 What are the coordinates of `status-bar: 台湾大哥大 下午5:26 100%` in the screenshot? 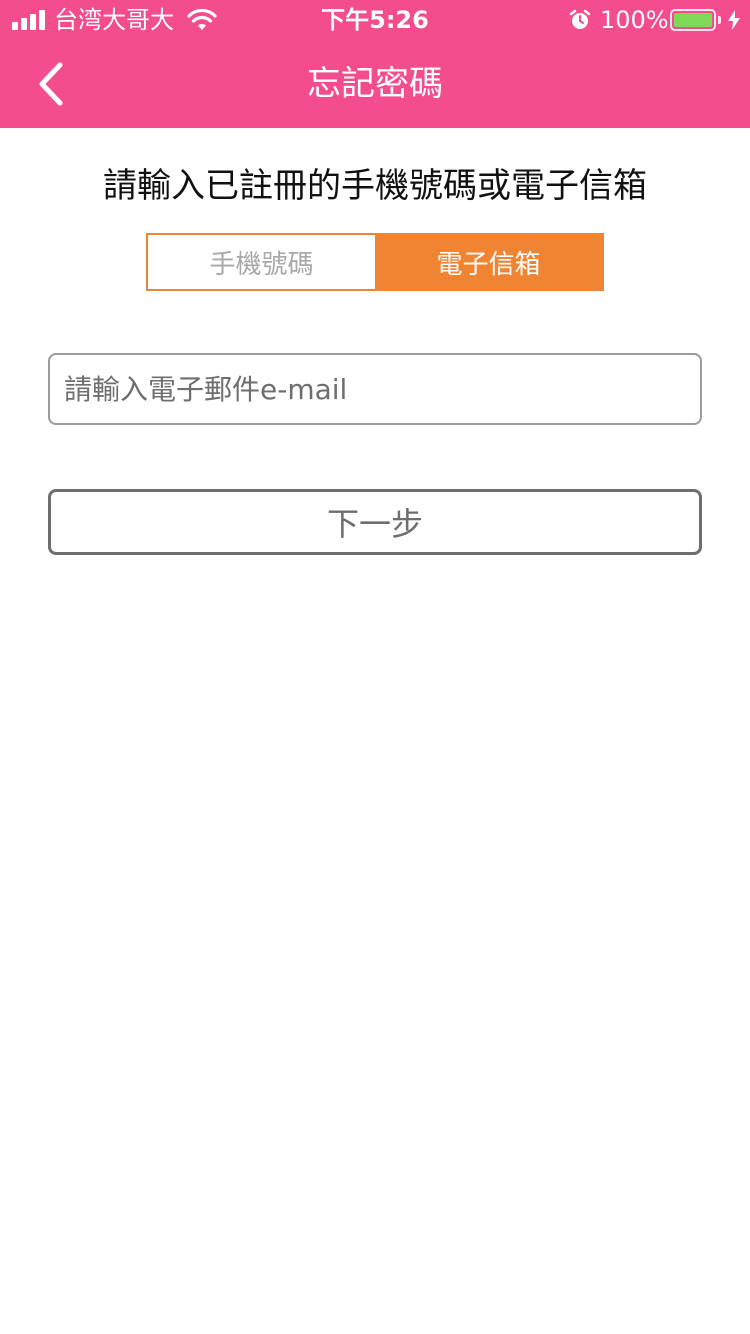 It's located at (375, 20).